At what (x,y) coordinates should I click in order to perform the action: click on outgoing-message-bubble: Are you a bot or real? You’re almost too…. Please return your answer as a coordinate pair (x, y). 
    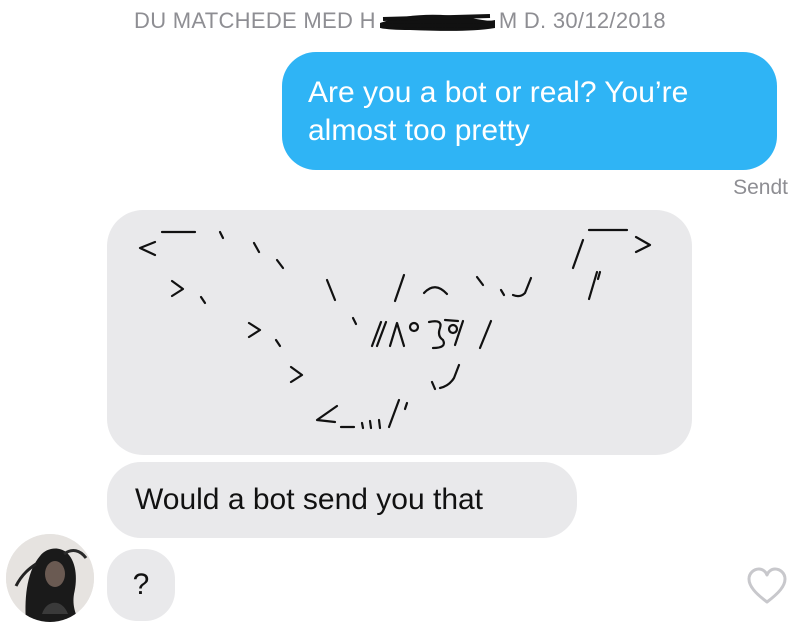
    Looking at the image, I should click on (529, 111).